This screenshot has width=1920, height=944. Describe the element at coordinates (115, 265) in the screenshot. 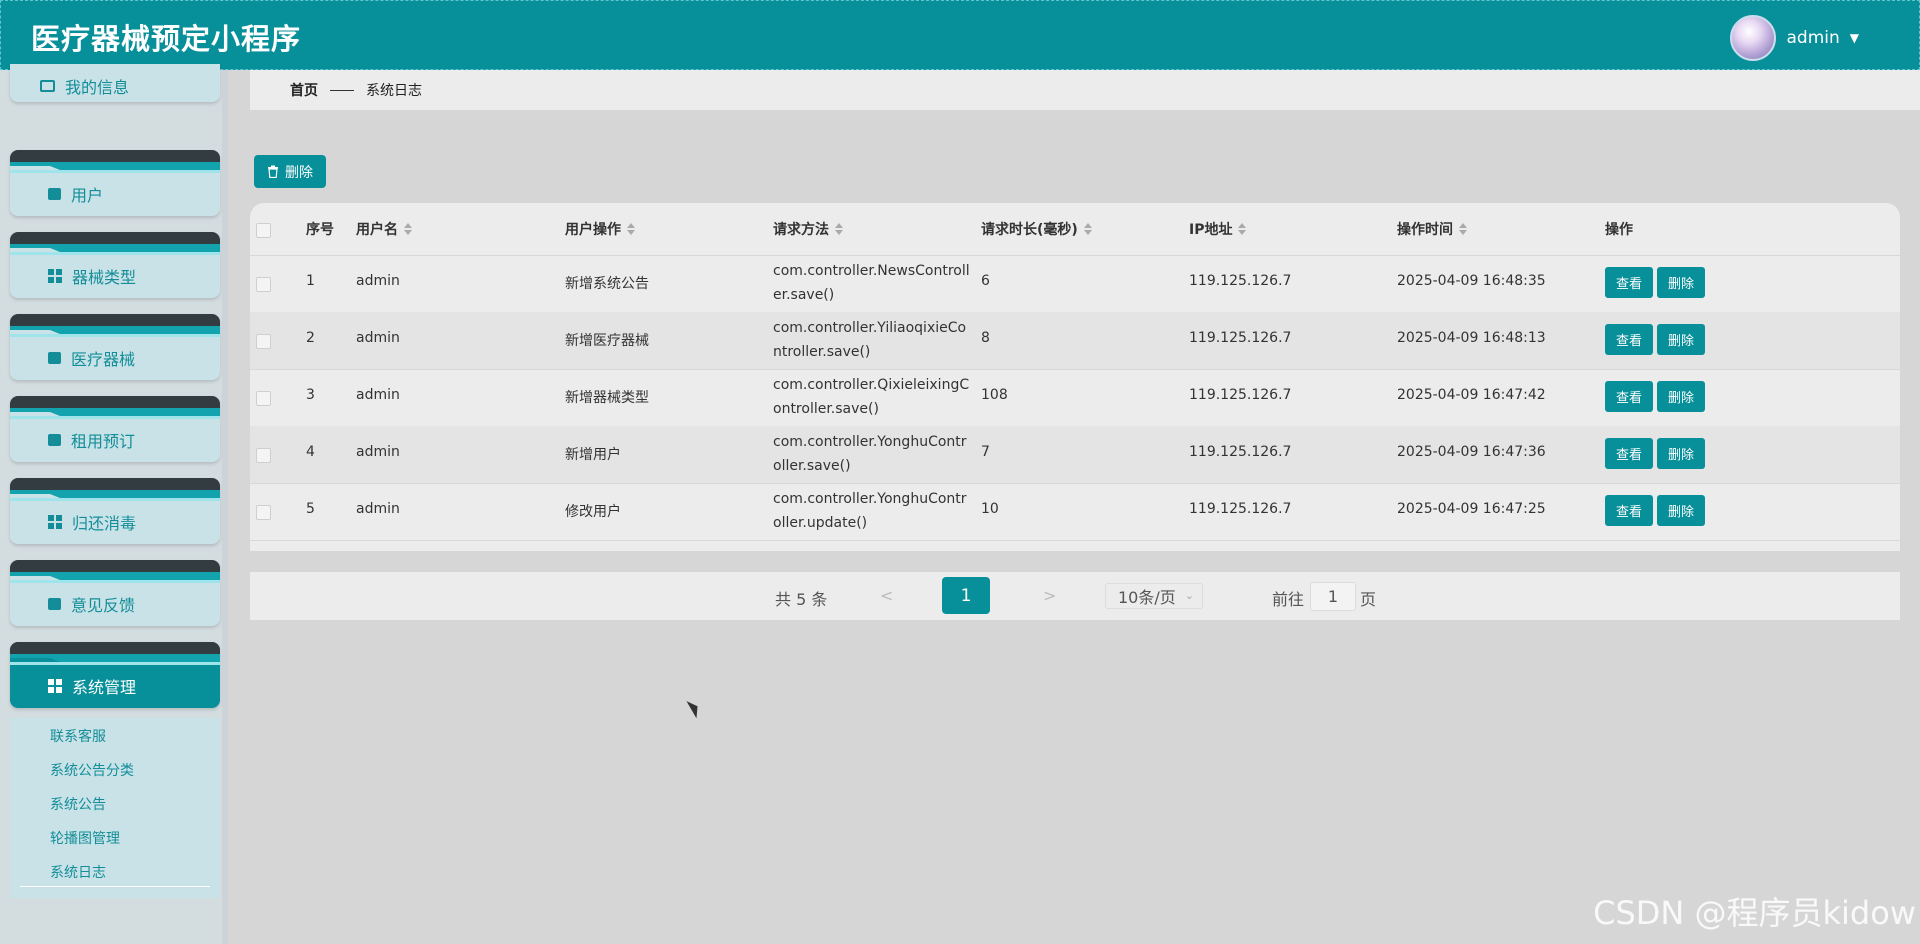

I see `sidebar-item-2: 器械类型` at that location.